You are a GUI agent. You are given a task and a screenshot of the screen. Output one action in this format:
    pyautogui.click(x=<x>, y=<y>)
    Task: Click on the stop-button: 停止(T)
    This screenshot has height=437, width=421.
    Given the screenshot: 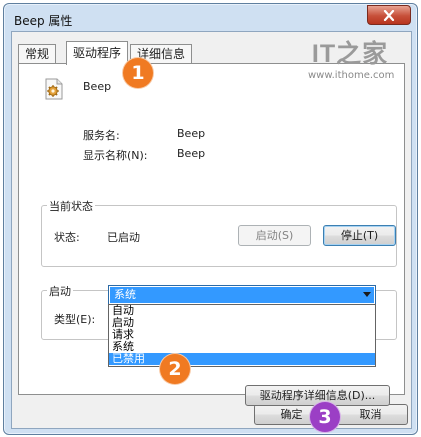 What is the action you would take?
    pyautogui.click(x=359, y=235)
    